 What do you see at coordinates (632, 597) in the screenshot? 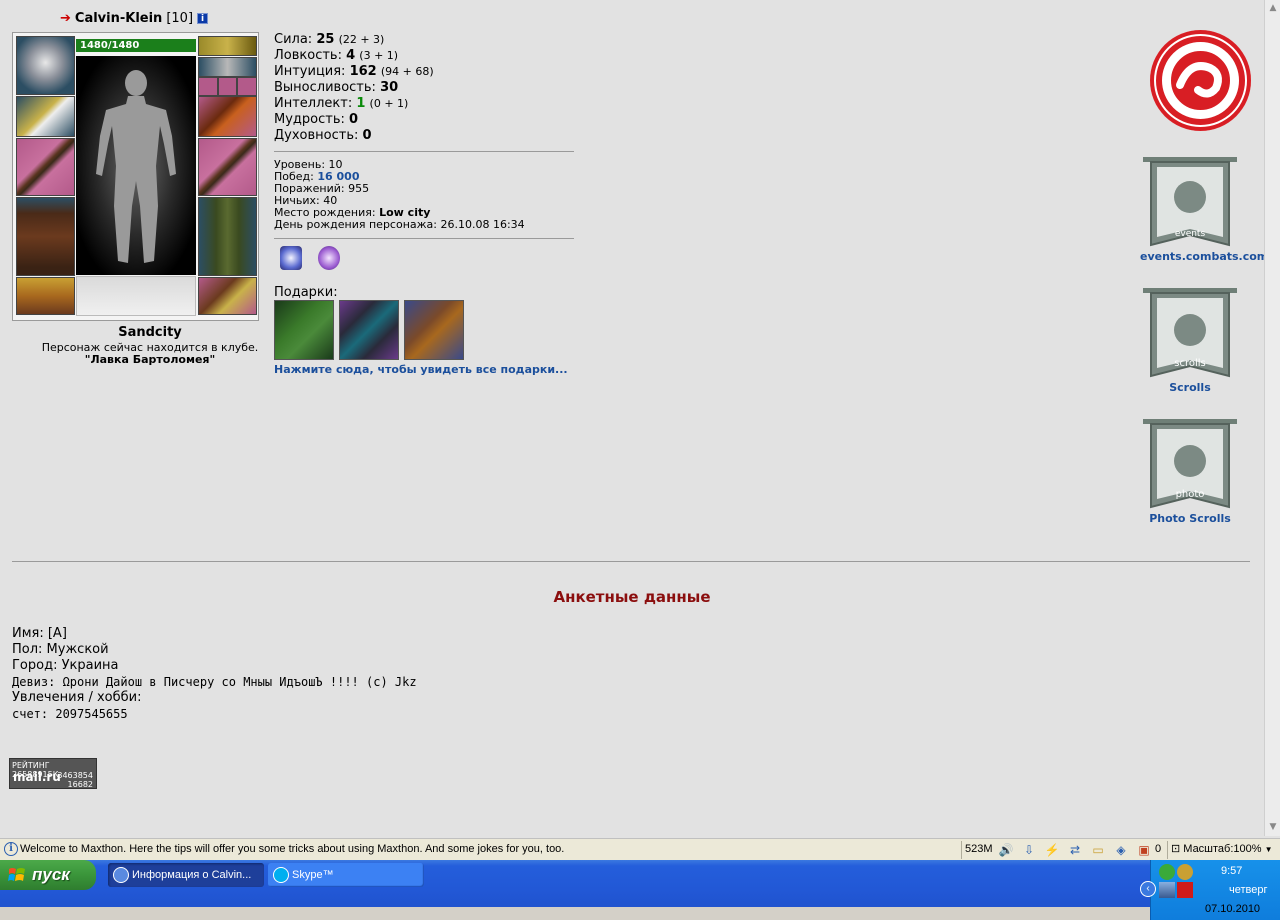
I see `profile-title: Анкетные данные` at bounding box center [632, 597].